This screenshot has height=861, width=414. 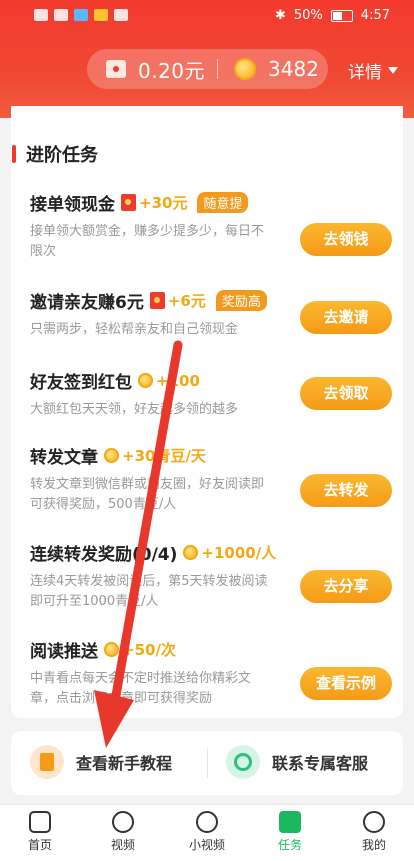 What do you see at coordinates (62, 155) in the screenshot?
I see `section-title: 进阶任务` at bounding box center [62, 155].